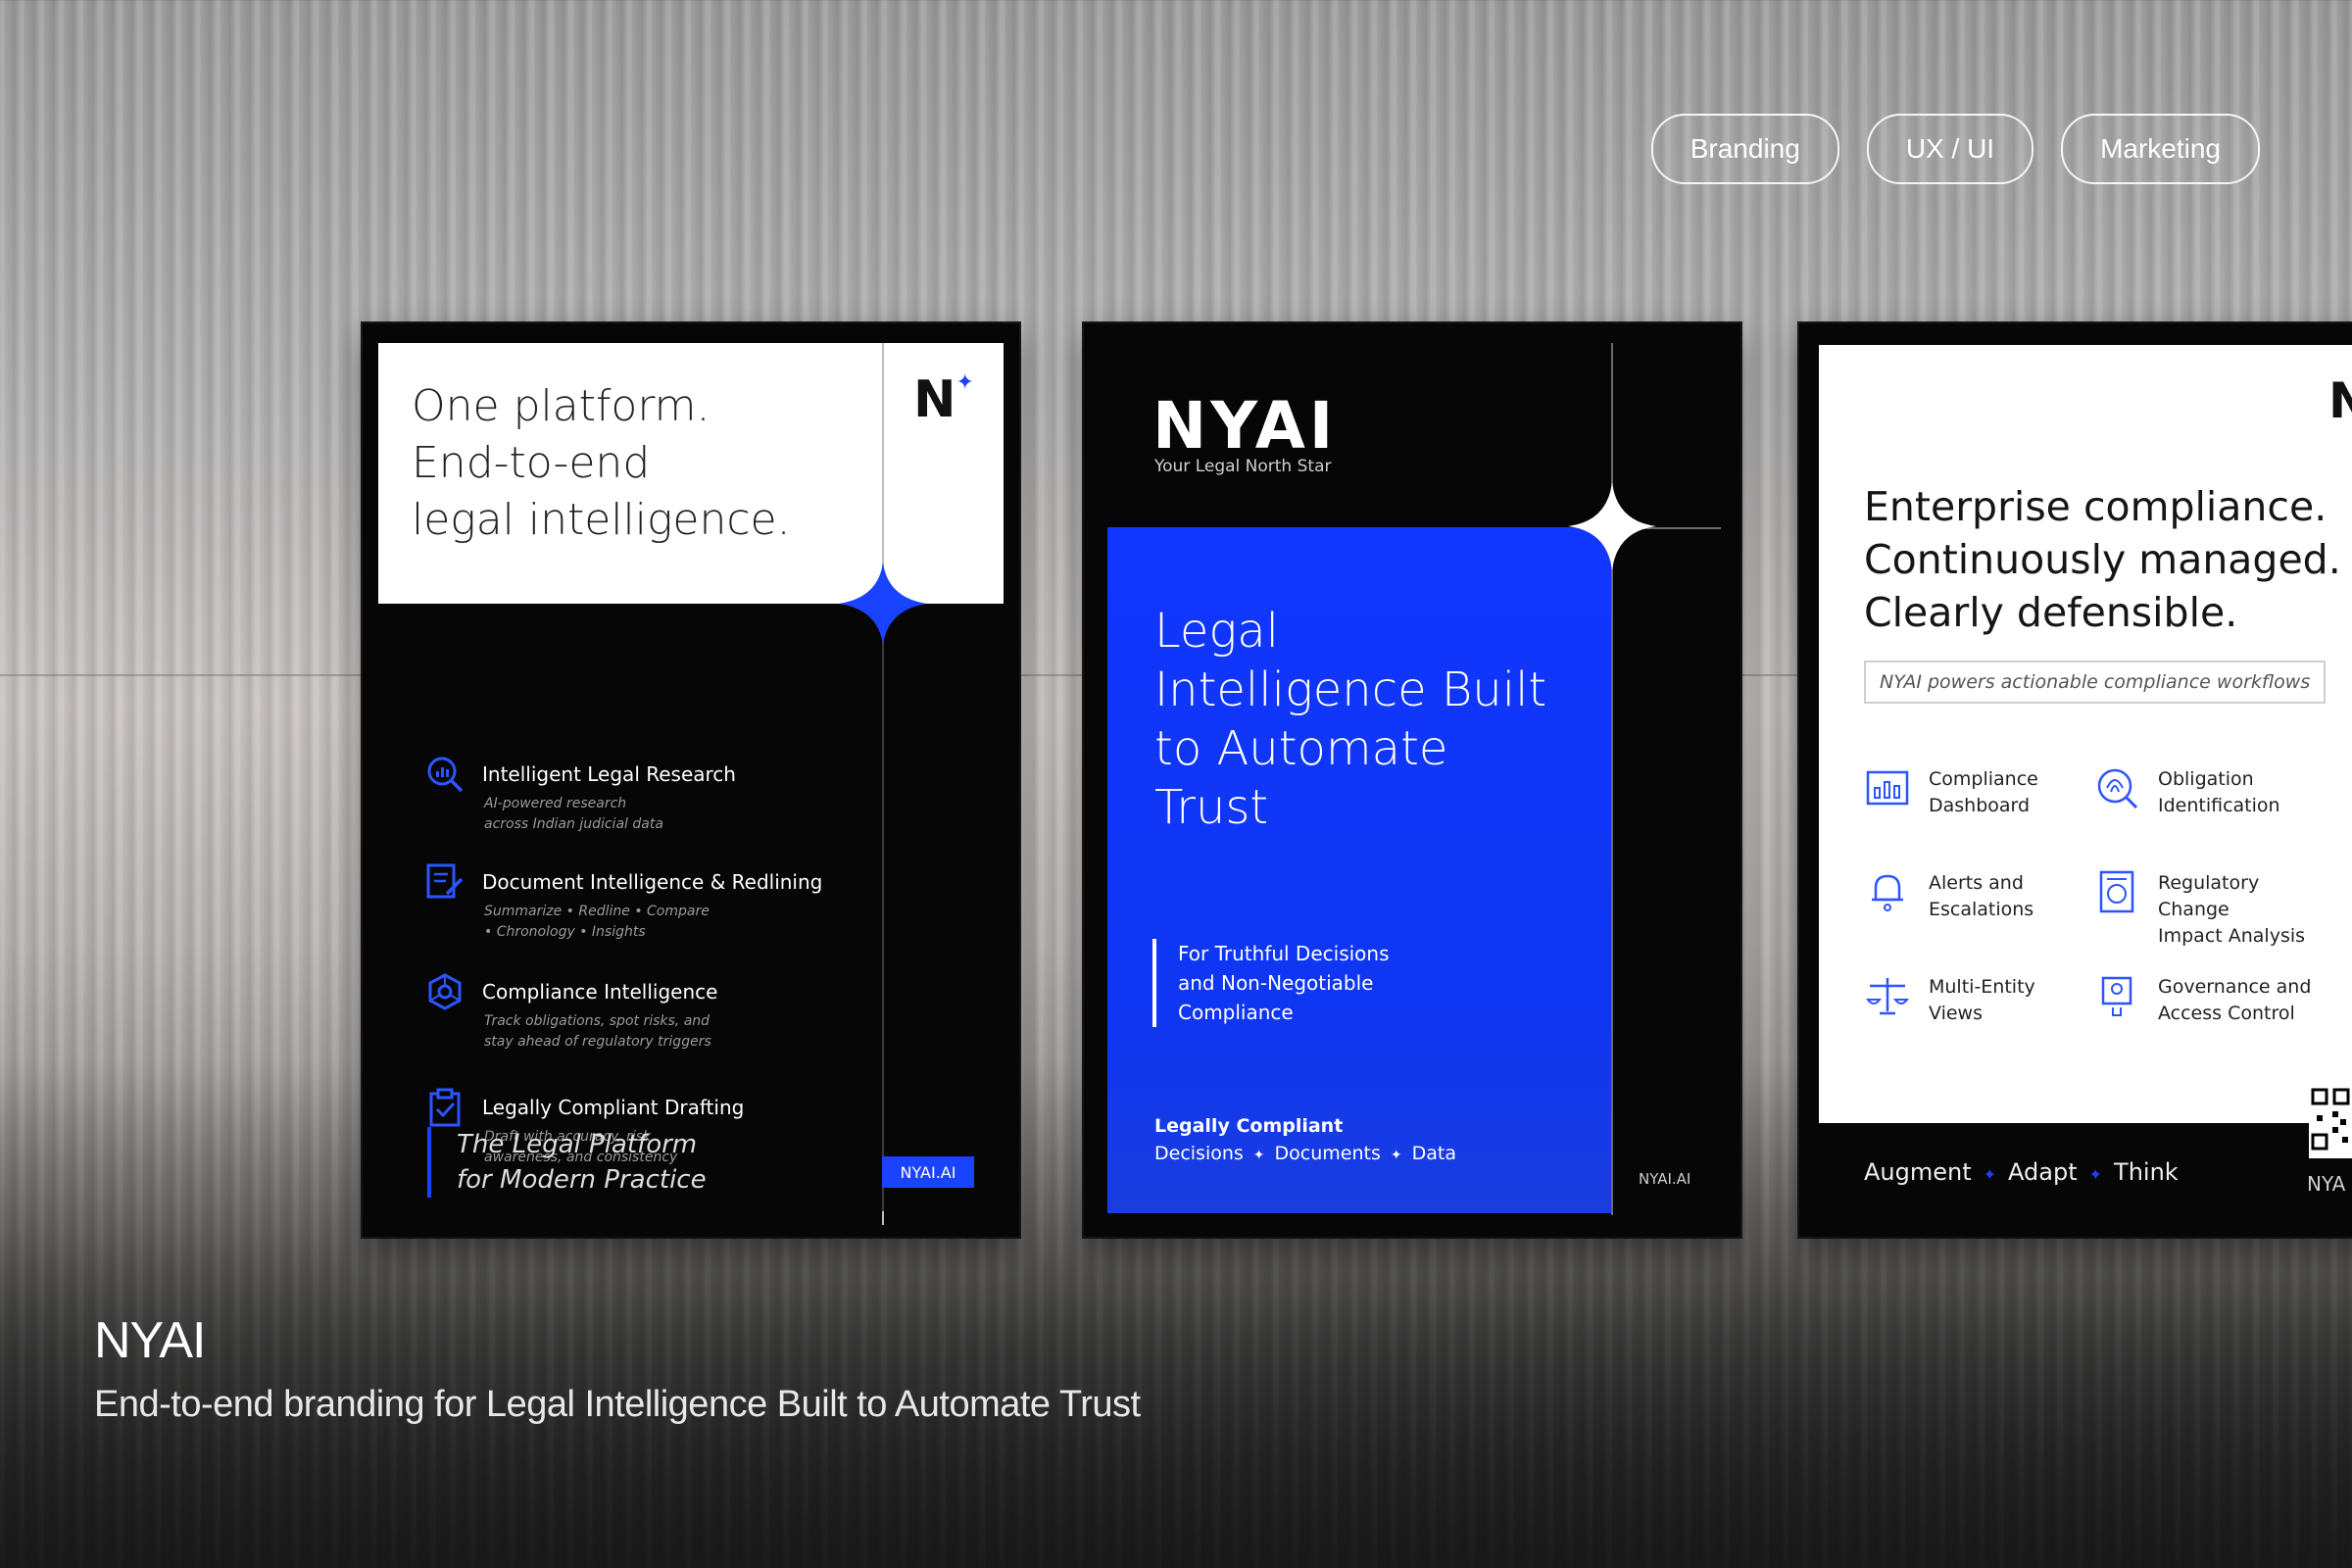 This screenshot has width=2352, height=1568. Describe the element at coordinates (1887, 996) in the screenshot. I see `scales-icon` at that location.